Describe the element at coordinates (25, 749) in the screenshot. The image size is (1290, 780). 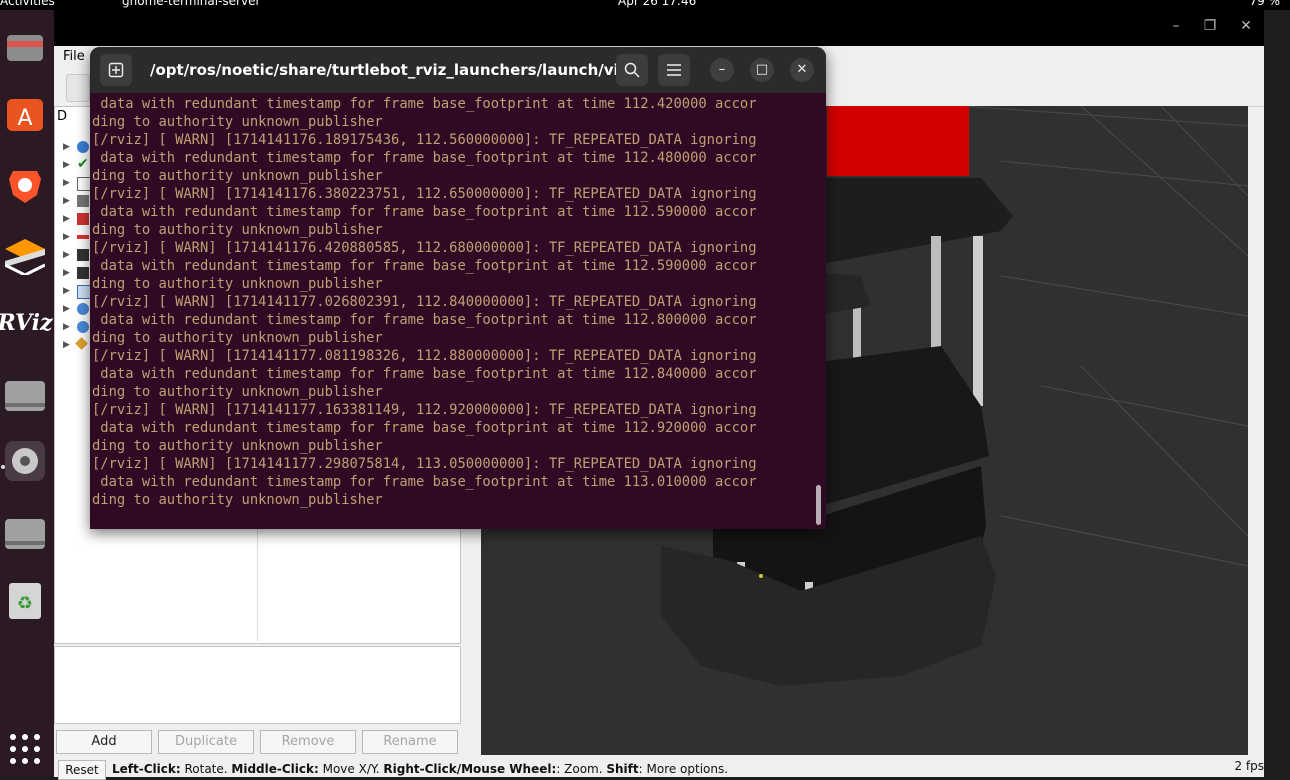
I see `apps-grid-dock-item` at that location.